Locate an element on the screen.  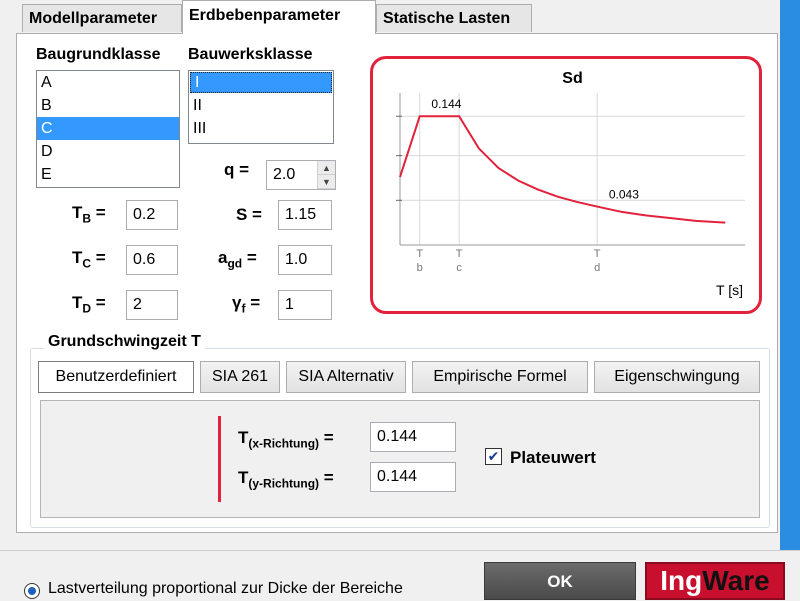
tx-label: T(x-Richtung) = is located at coordinates (286, 439).